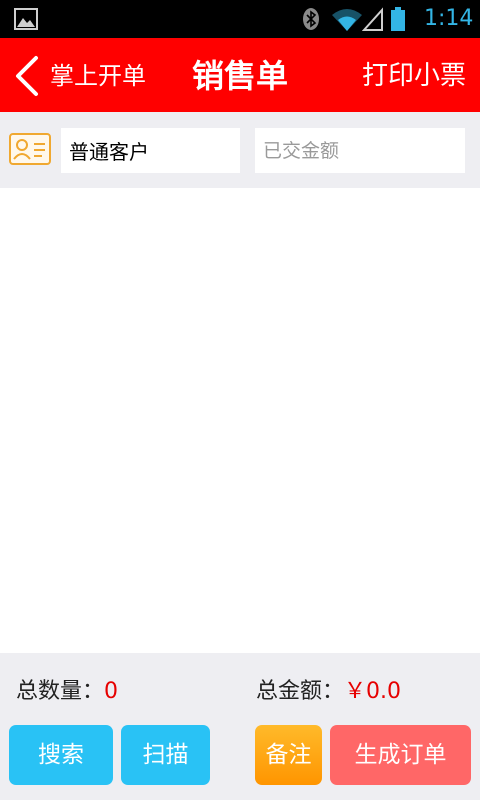  Describe the element at coordinates (60, 691) in the screenshot. I see `total-quantity-label: 总数量：` at that location.